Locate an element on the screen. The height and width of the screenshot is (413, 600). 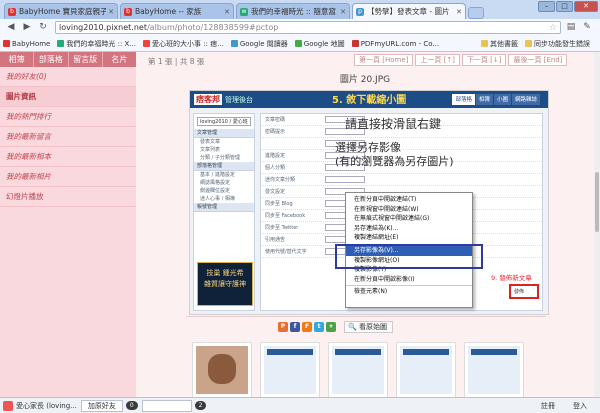
photo-form-label: 引用通告 is located at coordinates (275, 240).